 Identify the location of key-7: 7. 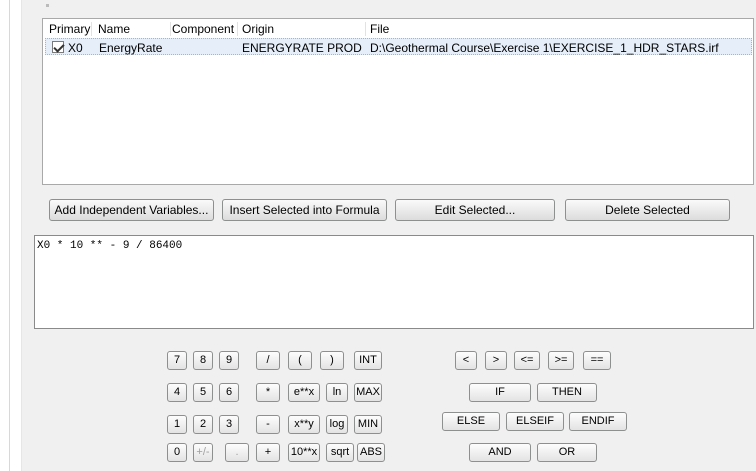
(177, 360).